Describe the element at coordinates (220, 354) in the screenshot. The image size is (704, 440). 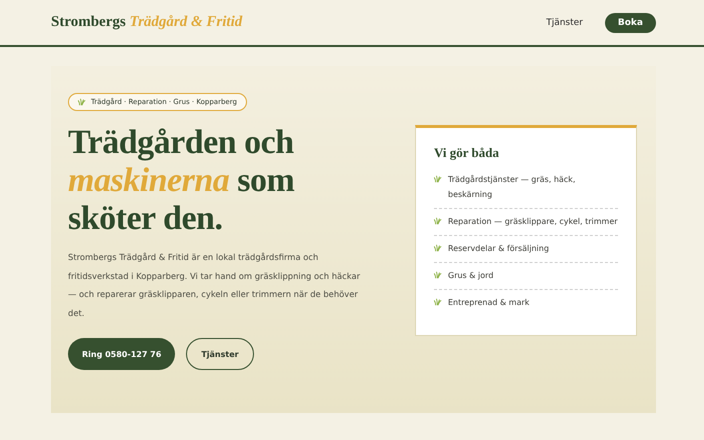
I see `services-button: Tjänster` at that location.